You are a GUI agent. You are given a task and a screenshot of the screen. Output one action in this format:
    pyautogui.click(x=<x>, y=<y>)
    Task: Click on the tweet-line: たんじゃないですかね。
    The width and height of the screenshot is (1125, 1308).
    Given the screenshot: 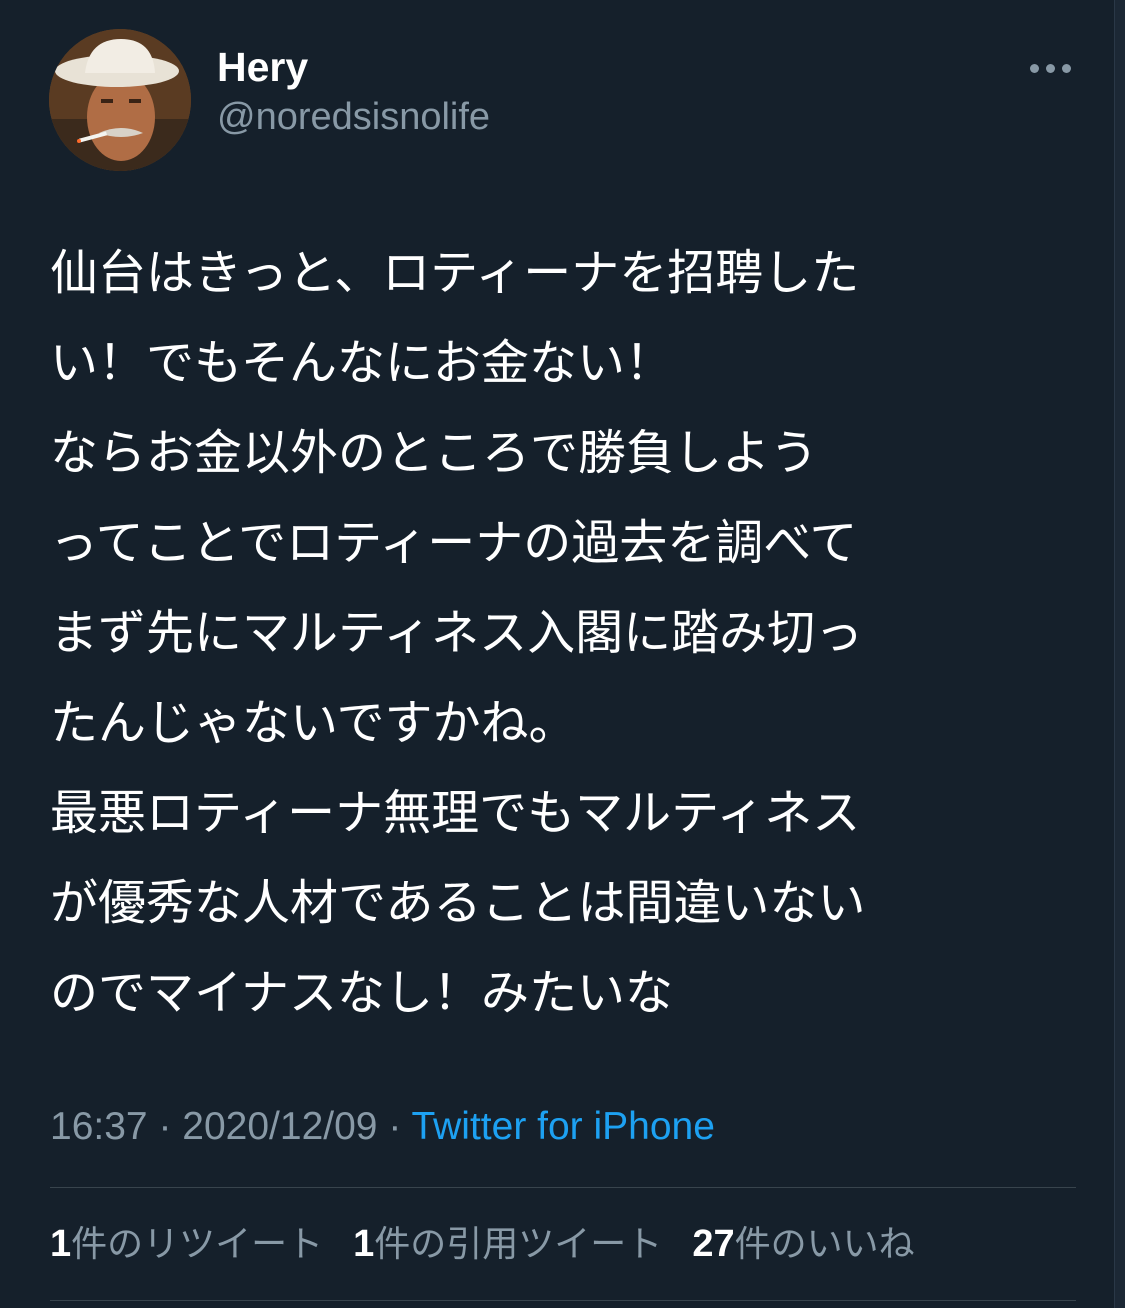 What is the action you would take?
    pyautogui.click(x=313, y=723)
    